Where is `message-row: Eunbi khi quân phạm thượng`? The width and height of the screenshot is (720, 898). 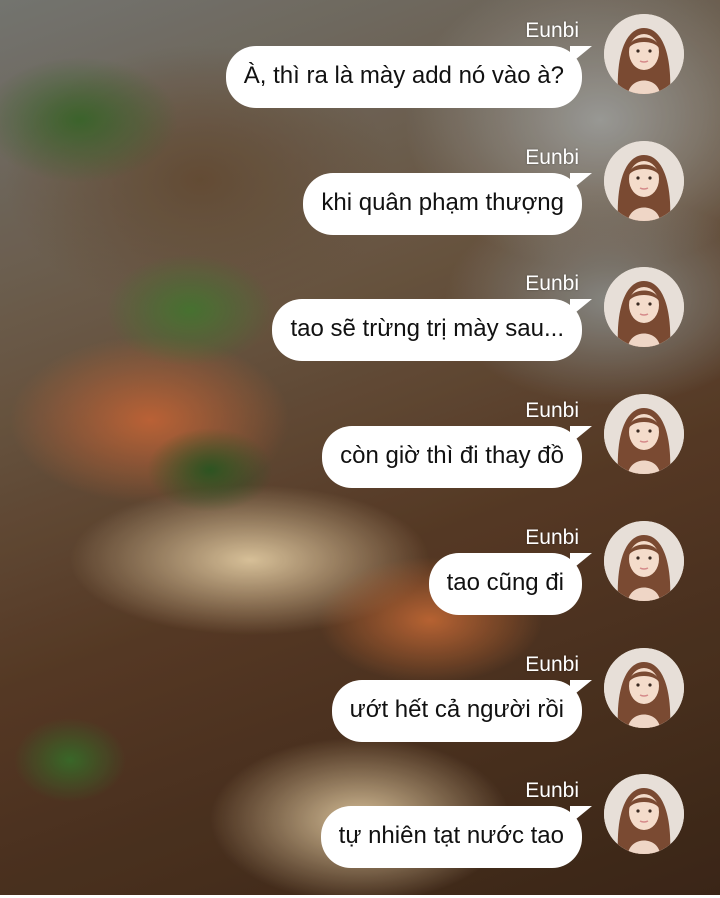 message-row: Eunbi khi quân phạm thượng is located at coordinates (360, 203).